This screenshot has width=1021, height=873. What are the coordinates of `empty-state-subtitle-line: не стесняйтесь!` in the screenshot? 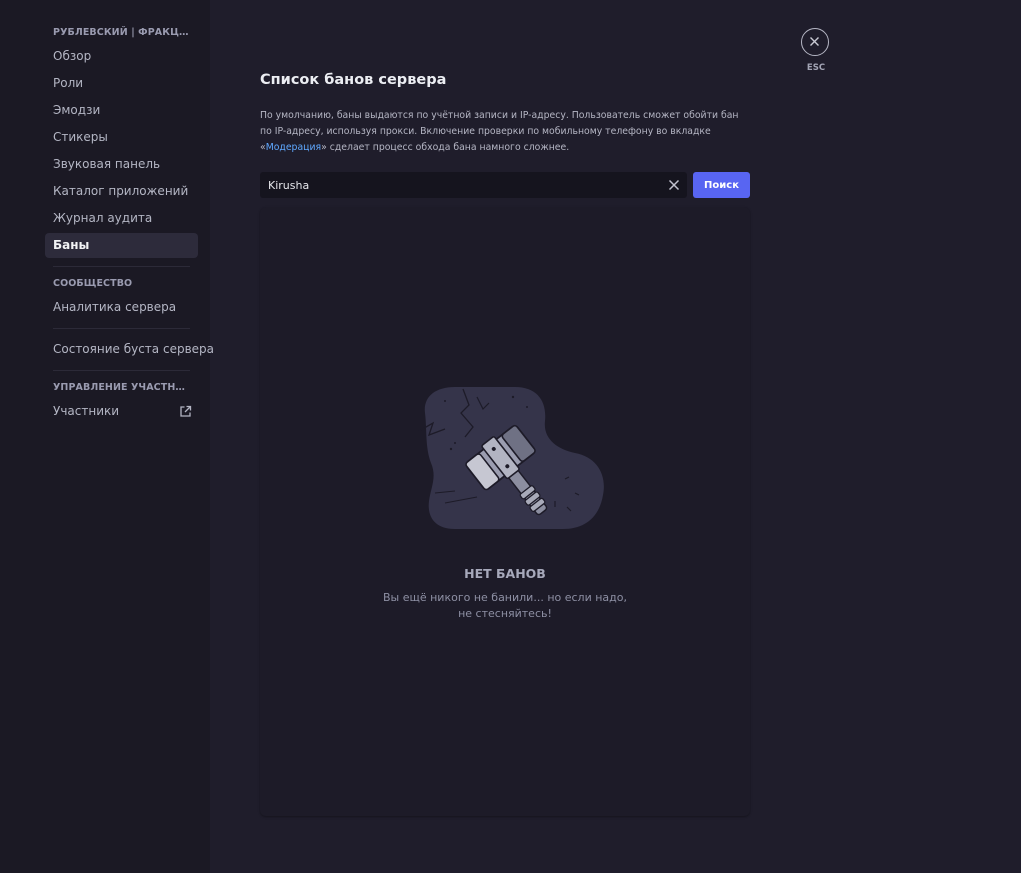 It's located at (505, 613).